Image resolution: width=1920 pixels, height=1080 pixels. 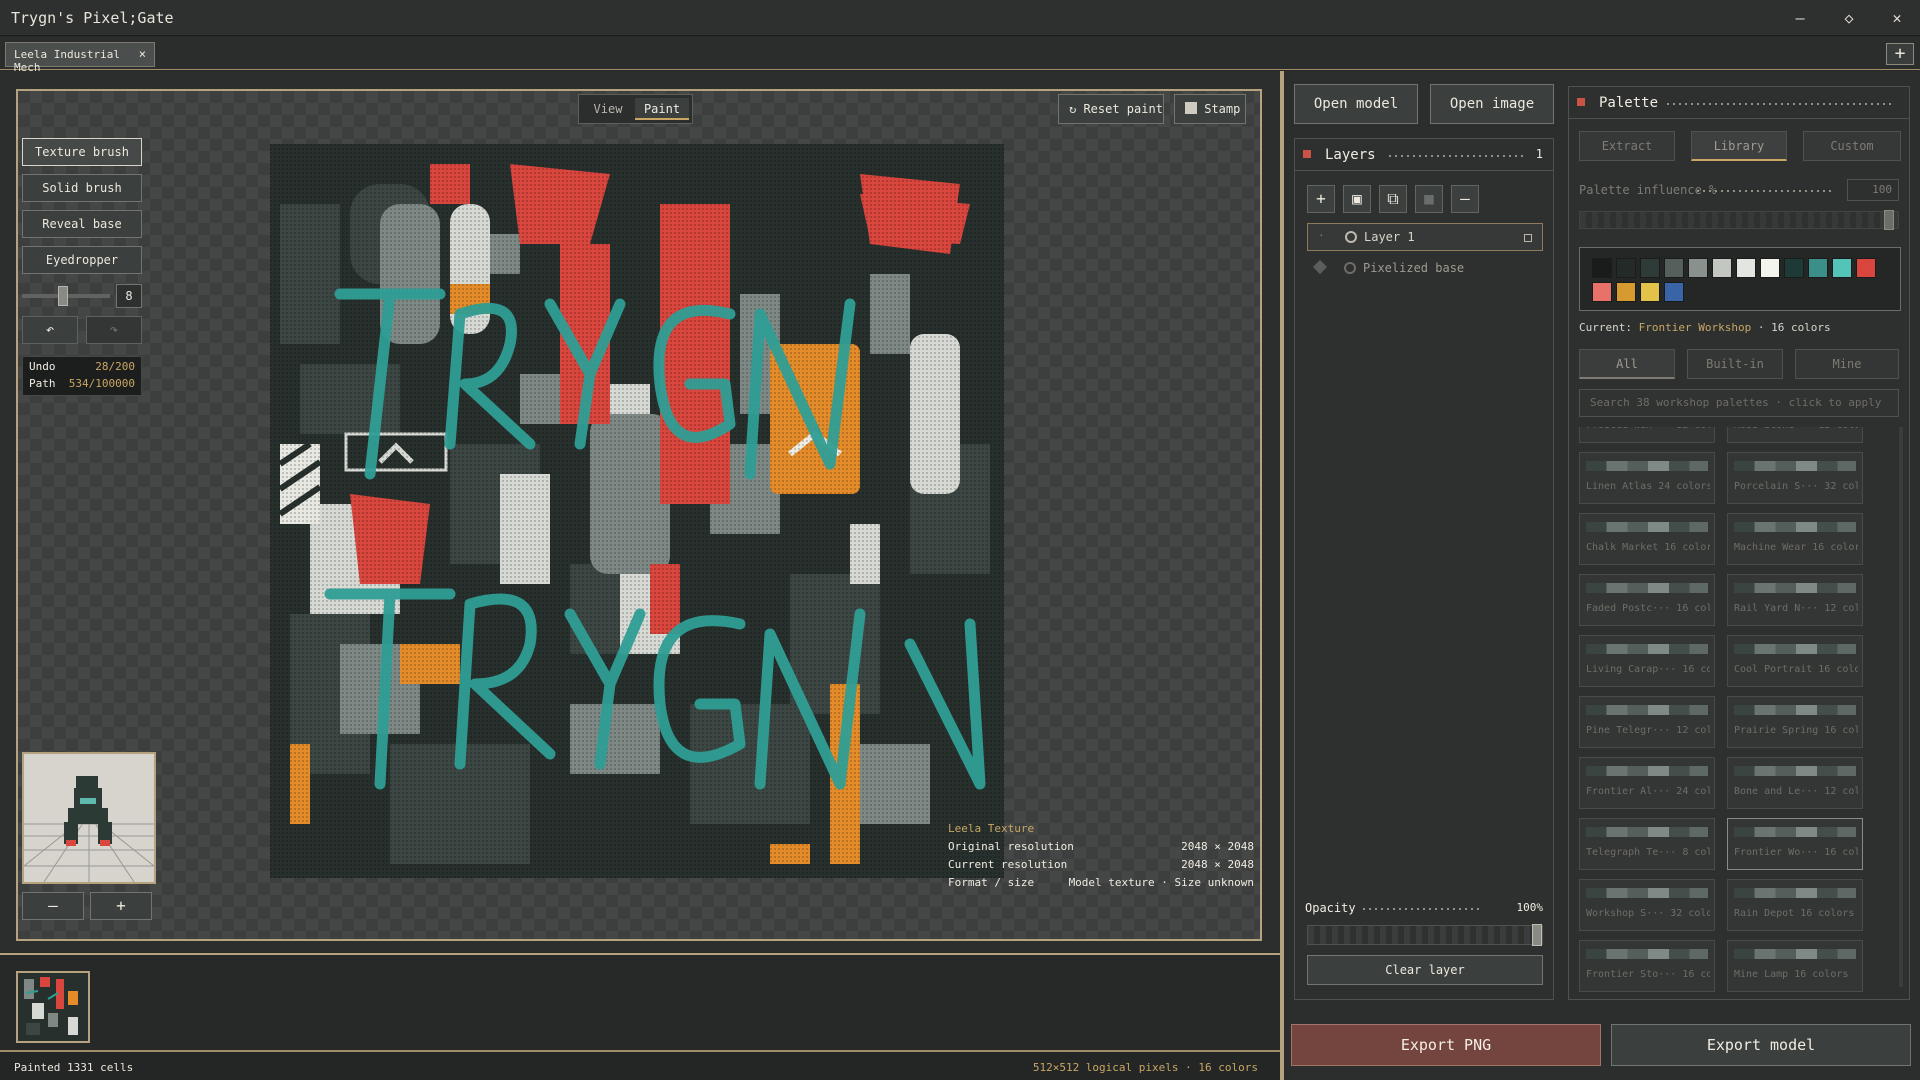 What do you see at coordinates (1800, 18) in the screenshot?
I see `minimize-button: –` at bounding box center [1800, 18].